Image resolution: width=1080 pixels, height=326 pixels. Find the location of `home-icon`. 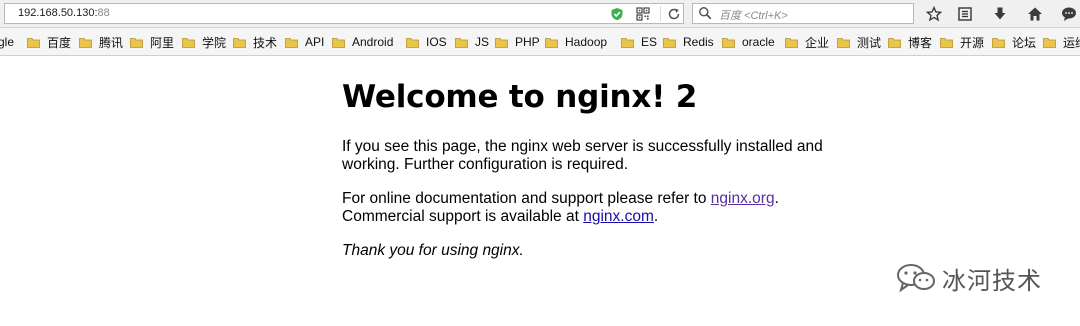

home-icon is located at coordinates (1035, 14).